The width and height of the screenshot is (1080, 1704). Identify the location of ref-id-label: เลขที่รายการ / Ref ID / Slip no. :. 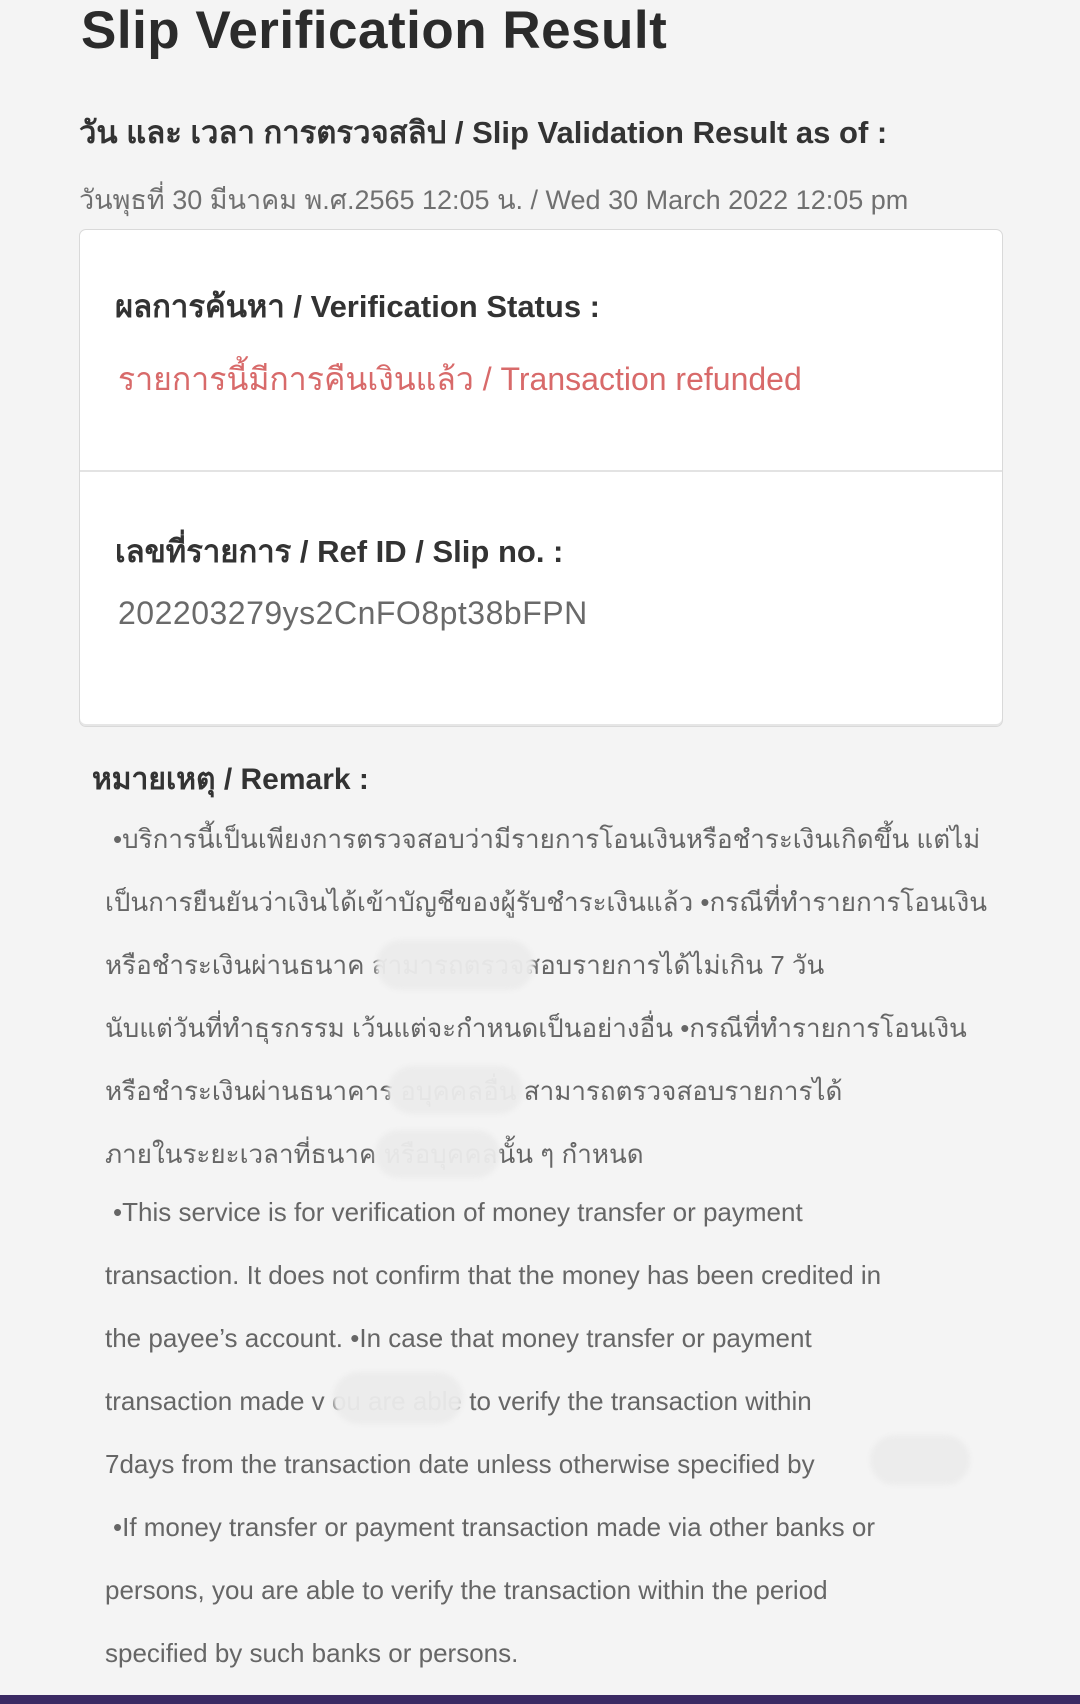
(339, 551).